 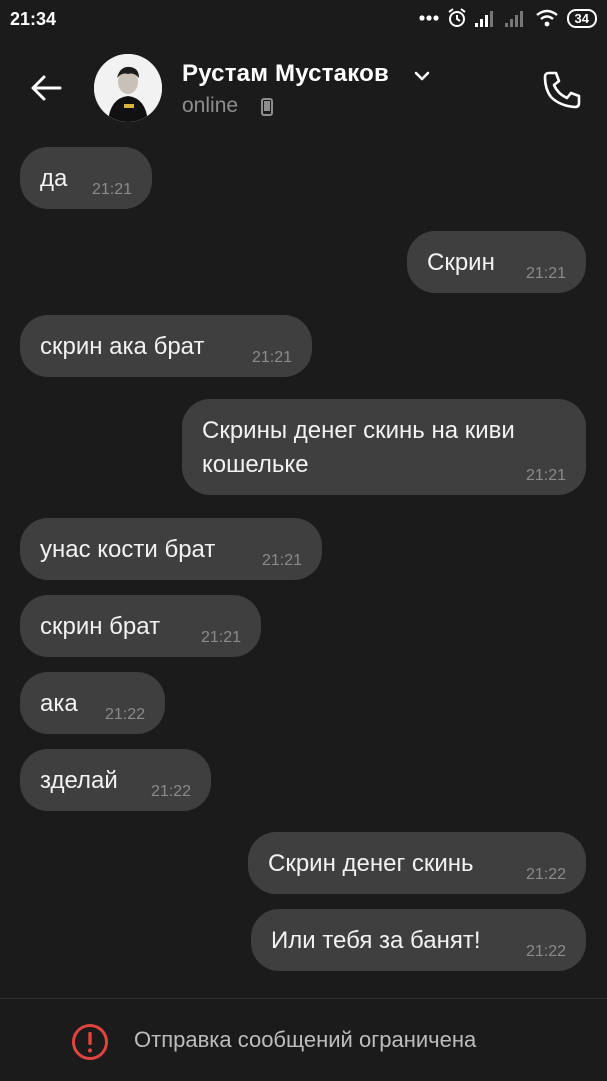 I want to click on restricted-banner: Отправка сообщений ограничена, so click(x=303, y=1039).